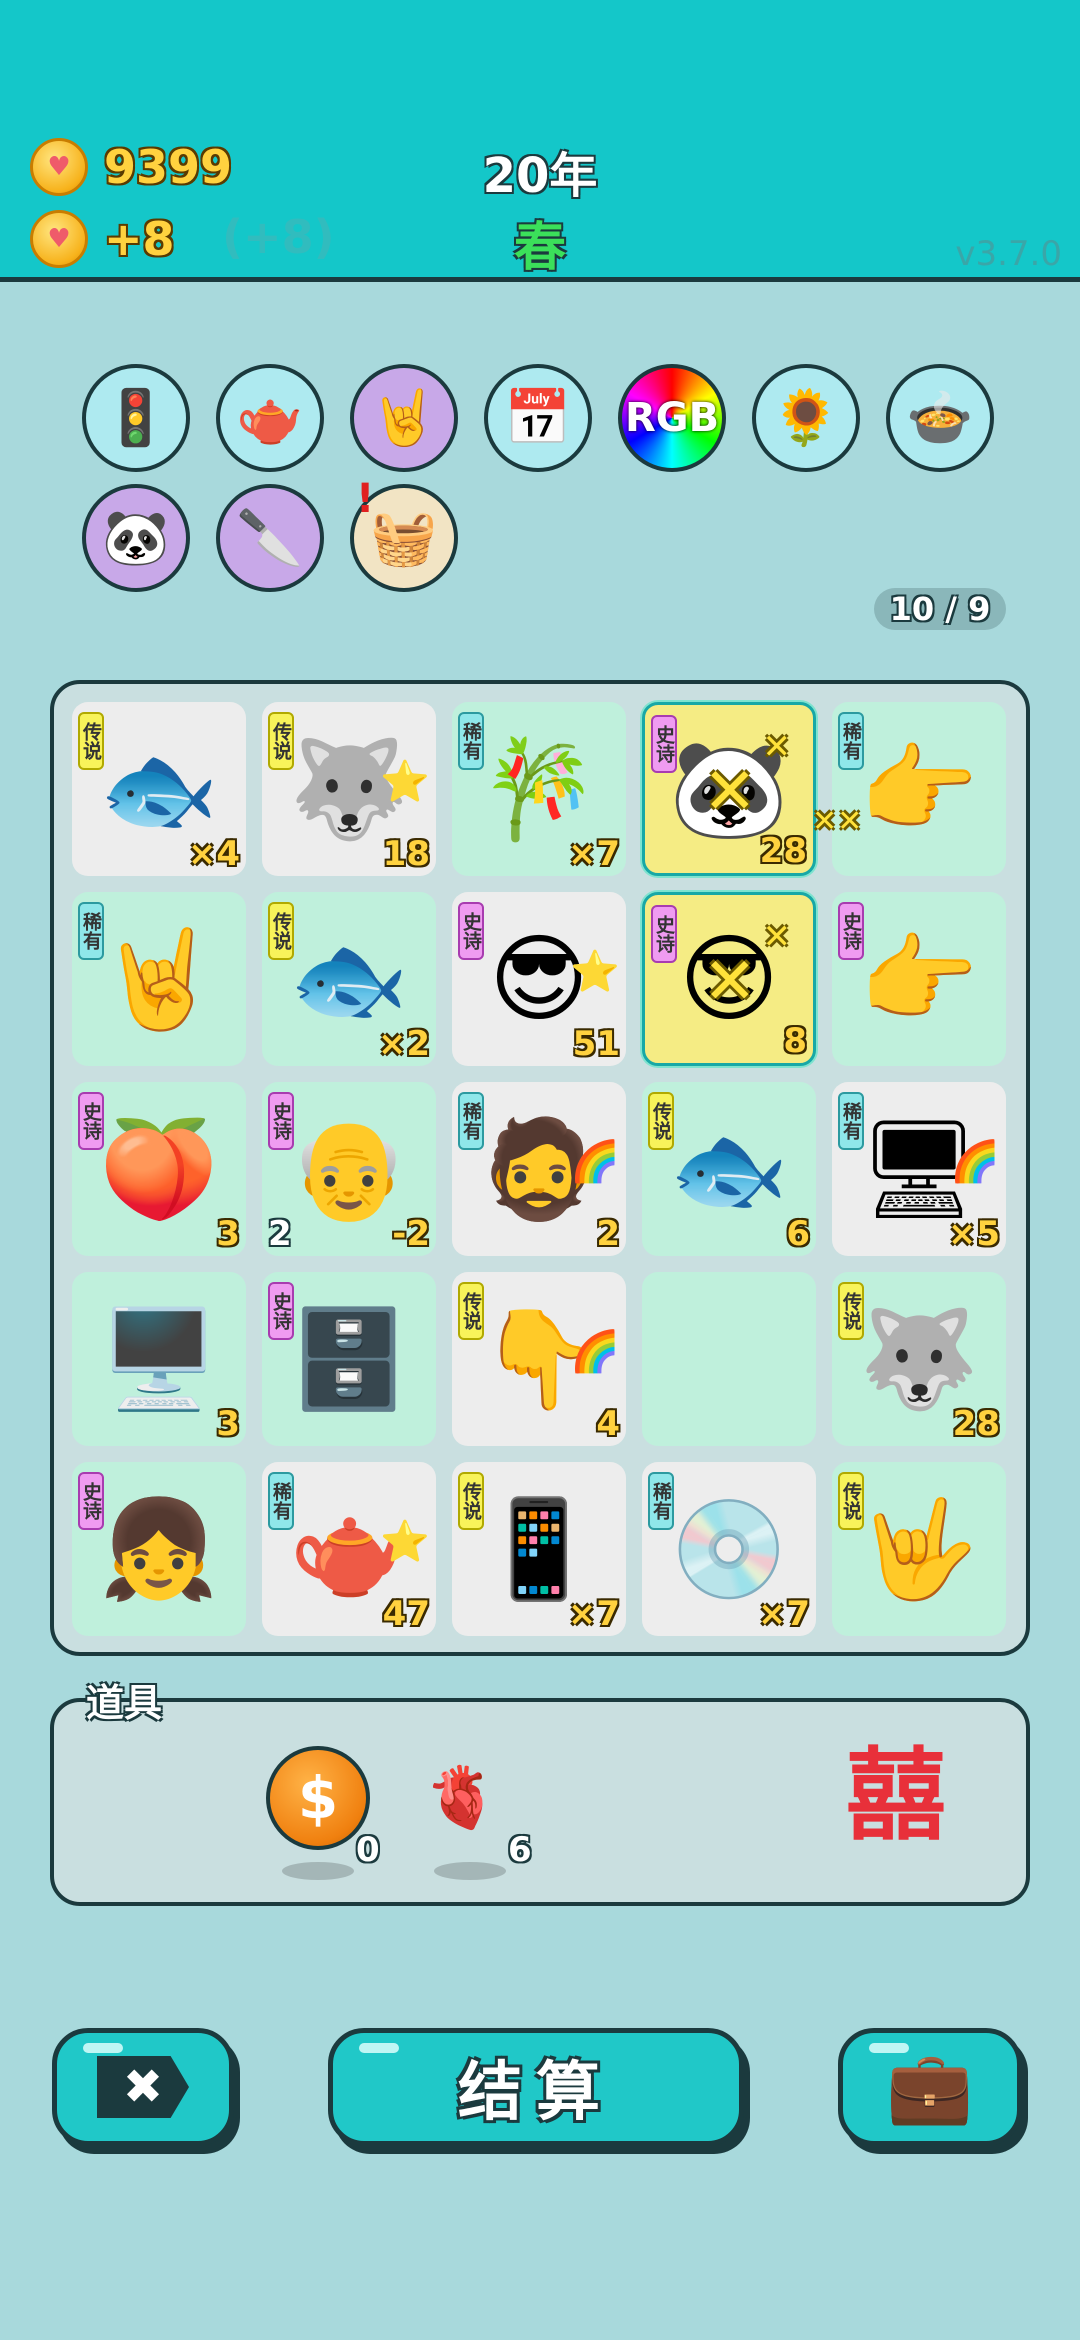 The height and width of the screenshot is (2340, 1080). Describe the element at coordinates (136, 418) in the screenshot. I see `traffic-light-ghost-icon: 🚦` at that location.